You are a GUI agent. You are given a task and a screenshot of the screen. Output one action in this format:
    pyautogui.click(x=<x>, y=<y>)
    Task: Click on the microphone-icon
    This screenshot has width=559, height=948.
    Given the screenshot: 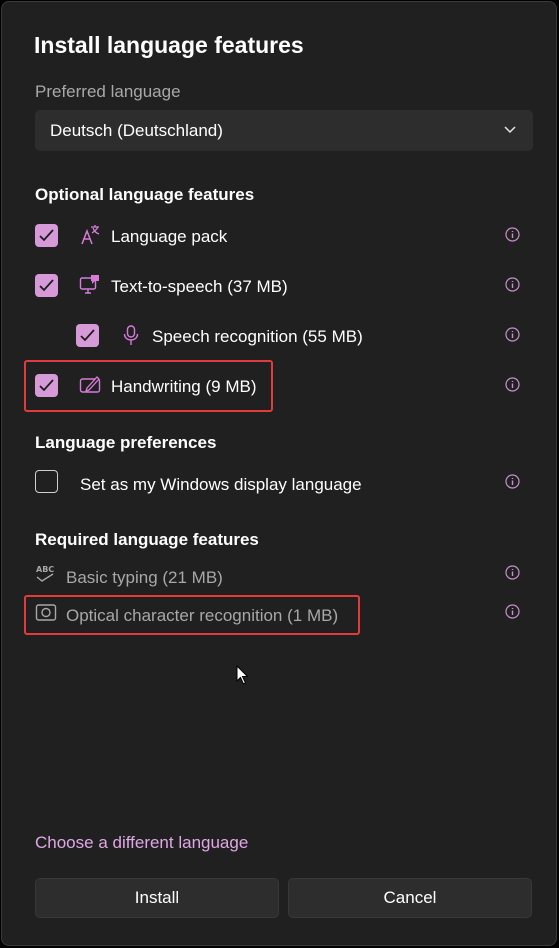 What is the action you would take?
    pyautogui.click(x=131, y=335)
    